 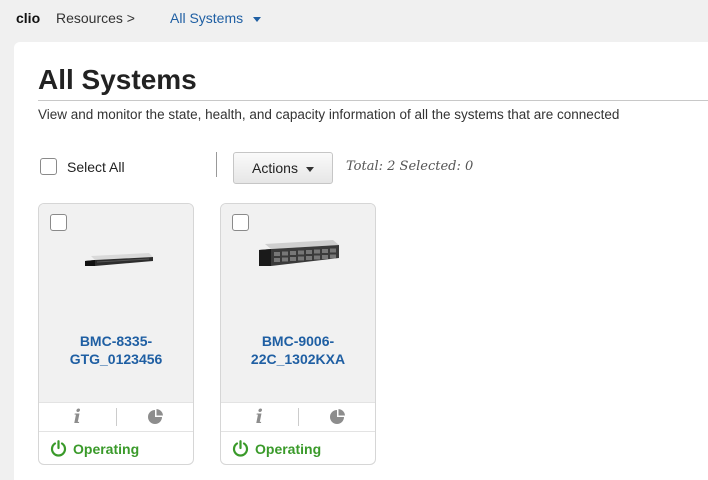 I want to click on select-all-label: Select All, so click(x=96, y=166).